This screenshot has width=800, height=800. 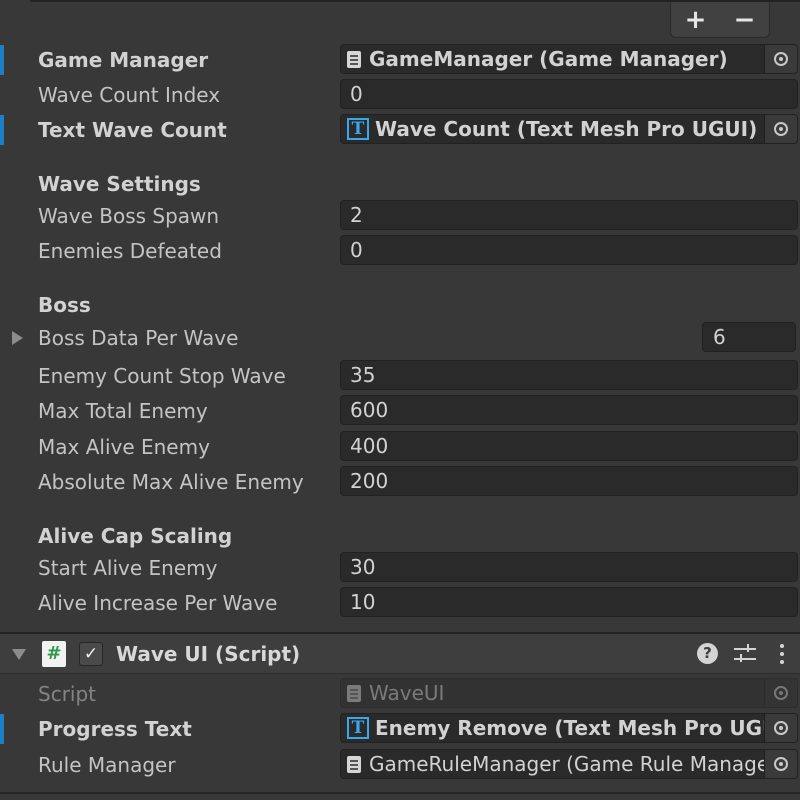 I want to click on object-field-value: GameRuleManager (Game Rule Manager), so click(x=566, y=764).